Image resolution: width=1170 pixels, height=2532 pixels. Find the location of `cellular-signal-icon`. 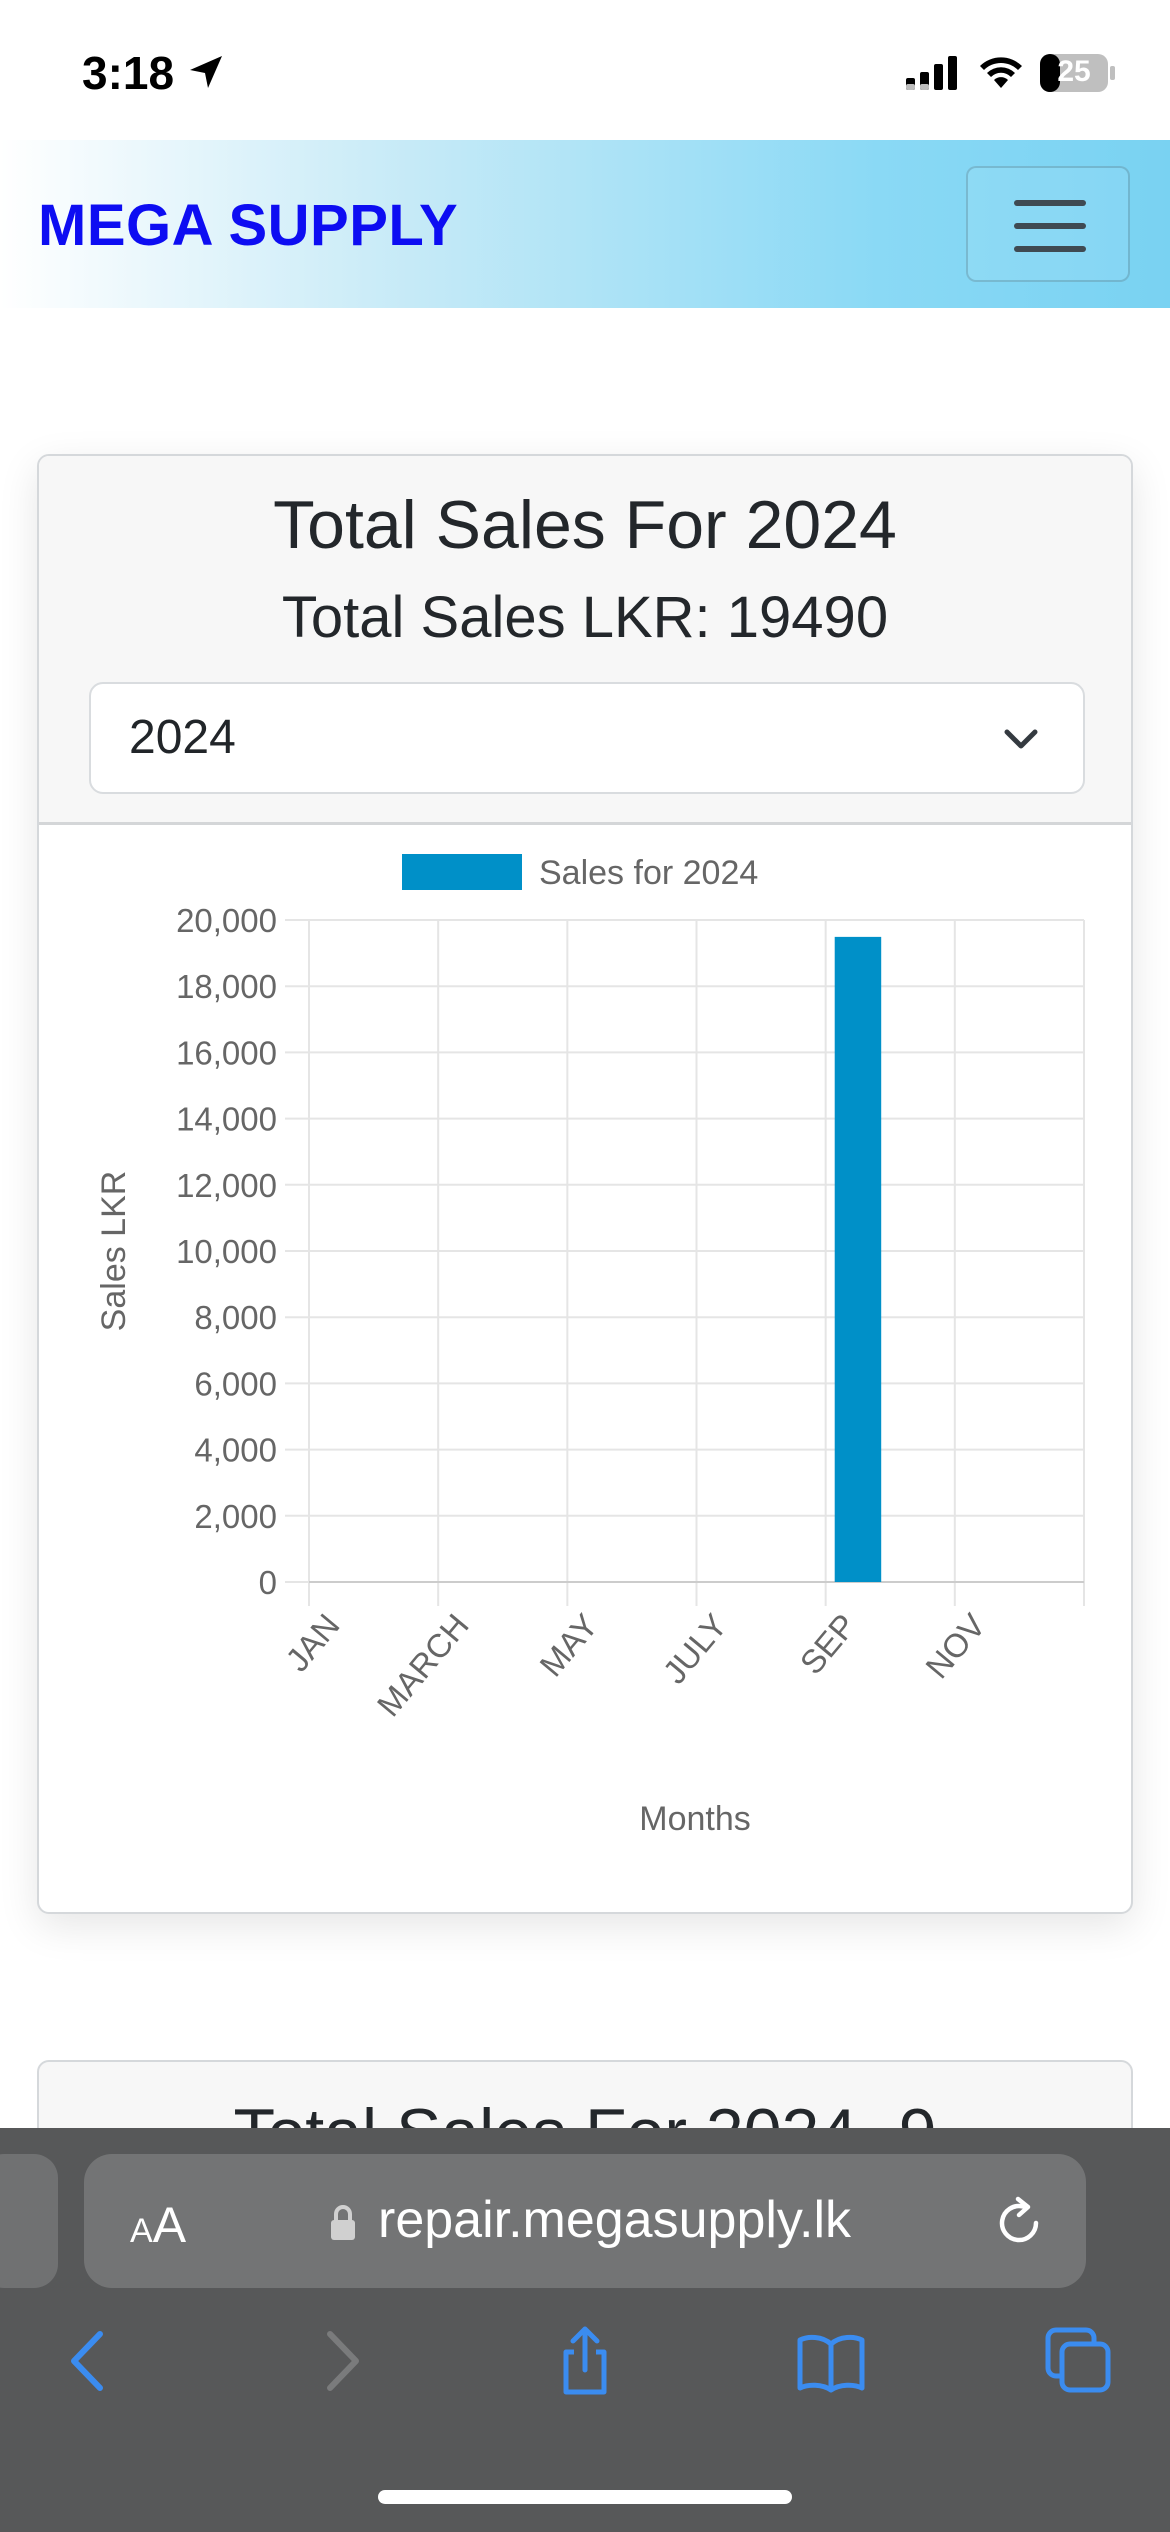

cellular-signal-icon is located at coordinates (931, 73).